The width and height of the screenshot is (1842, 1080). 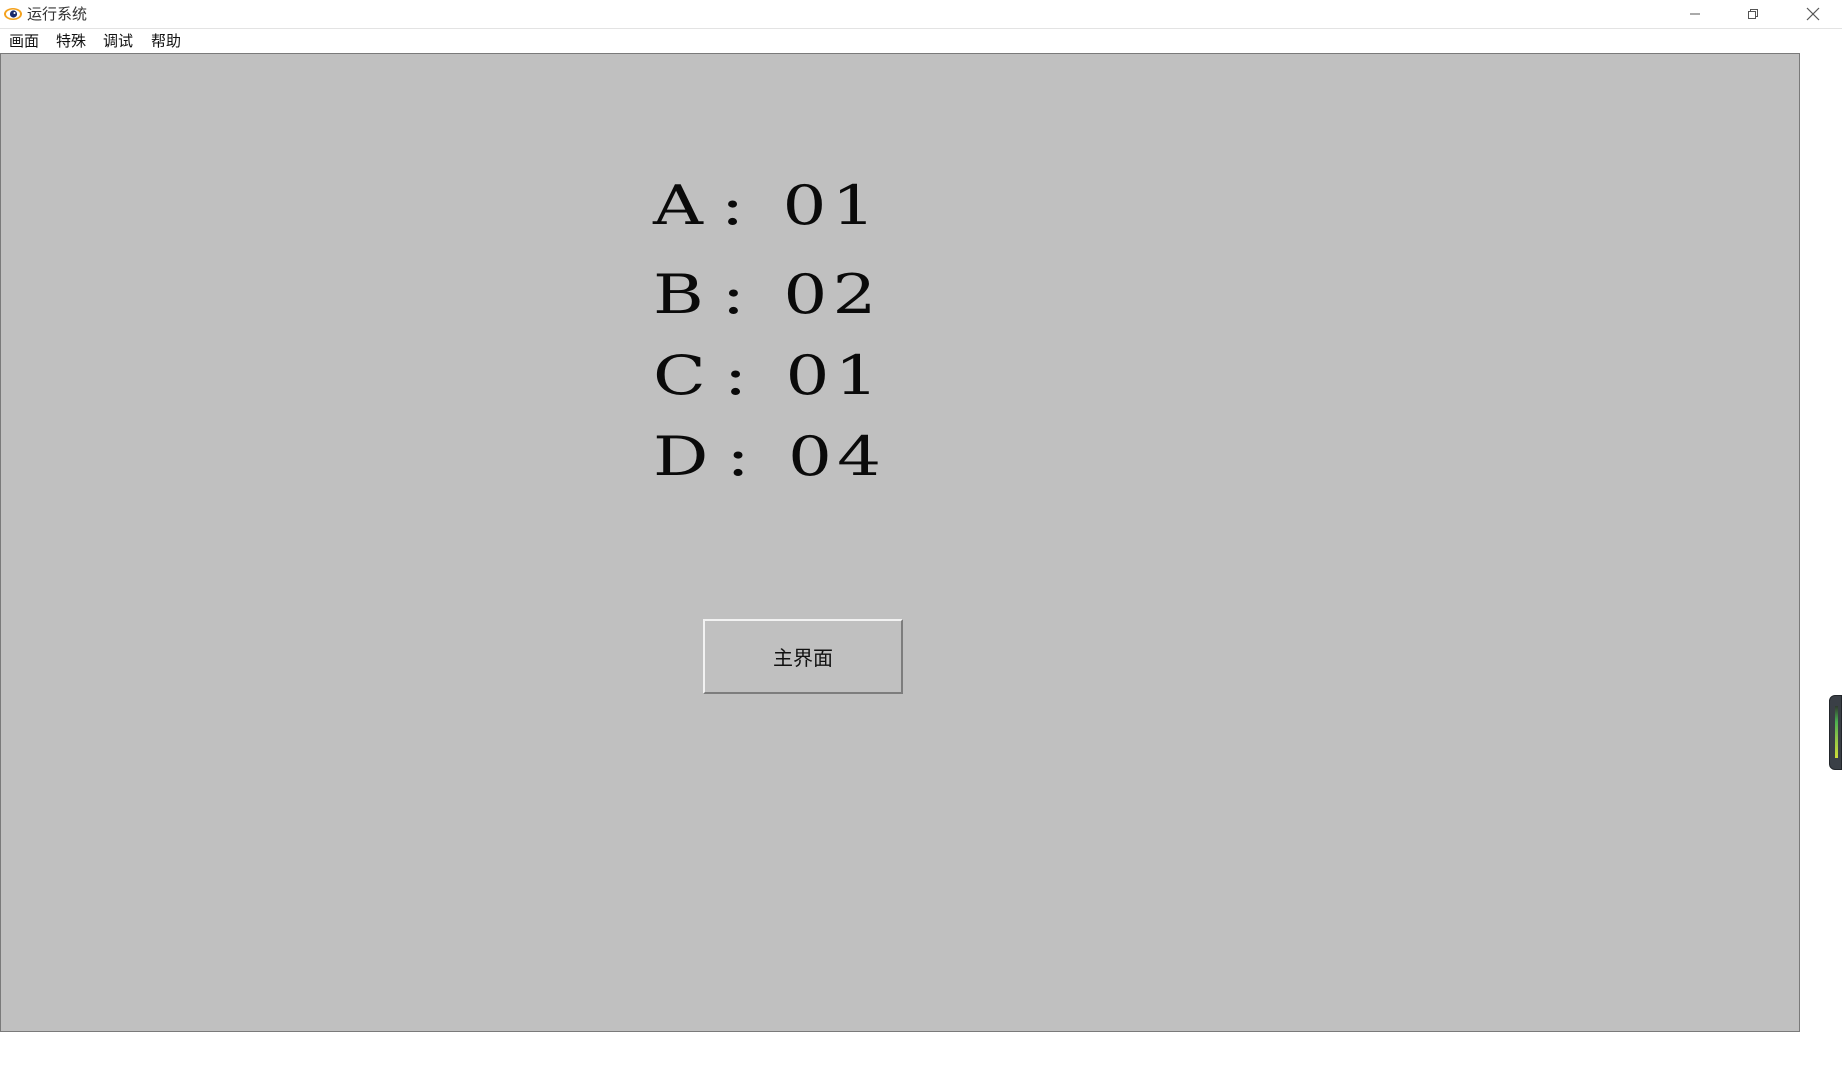 What do you see at coordinates (71, 41) in the screenshot?
I see `menu-item-special: 特殊` at bounding box center [71, 41].